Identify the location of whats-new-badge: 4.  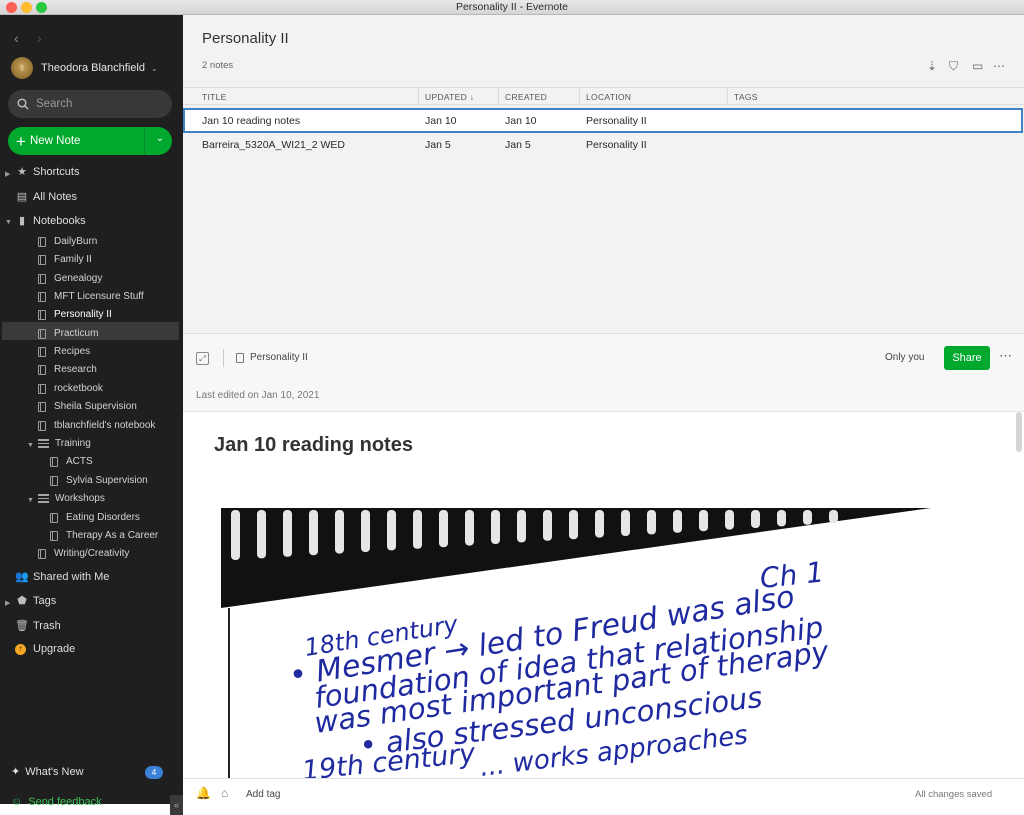
(154, 772).